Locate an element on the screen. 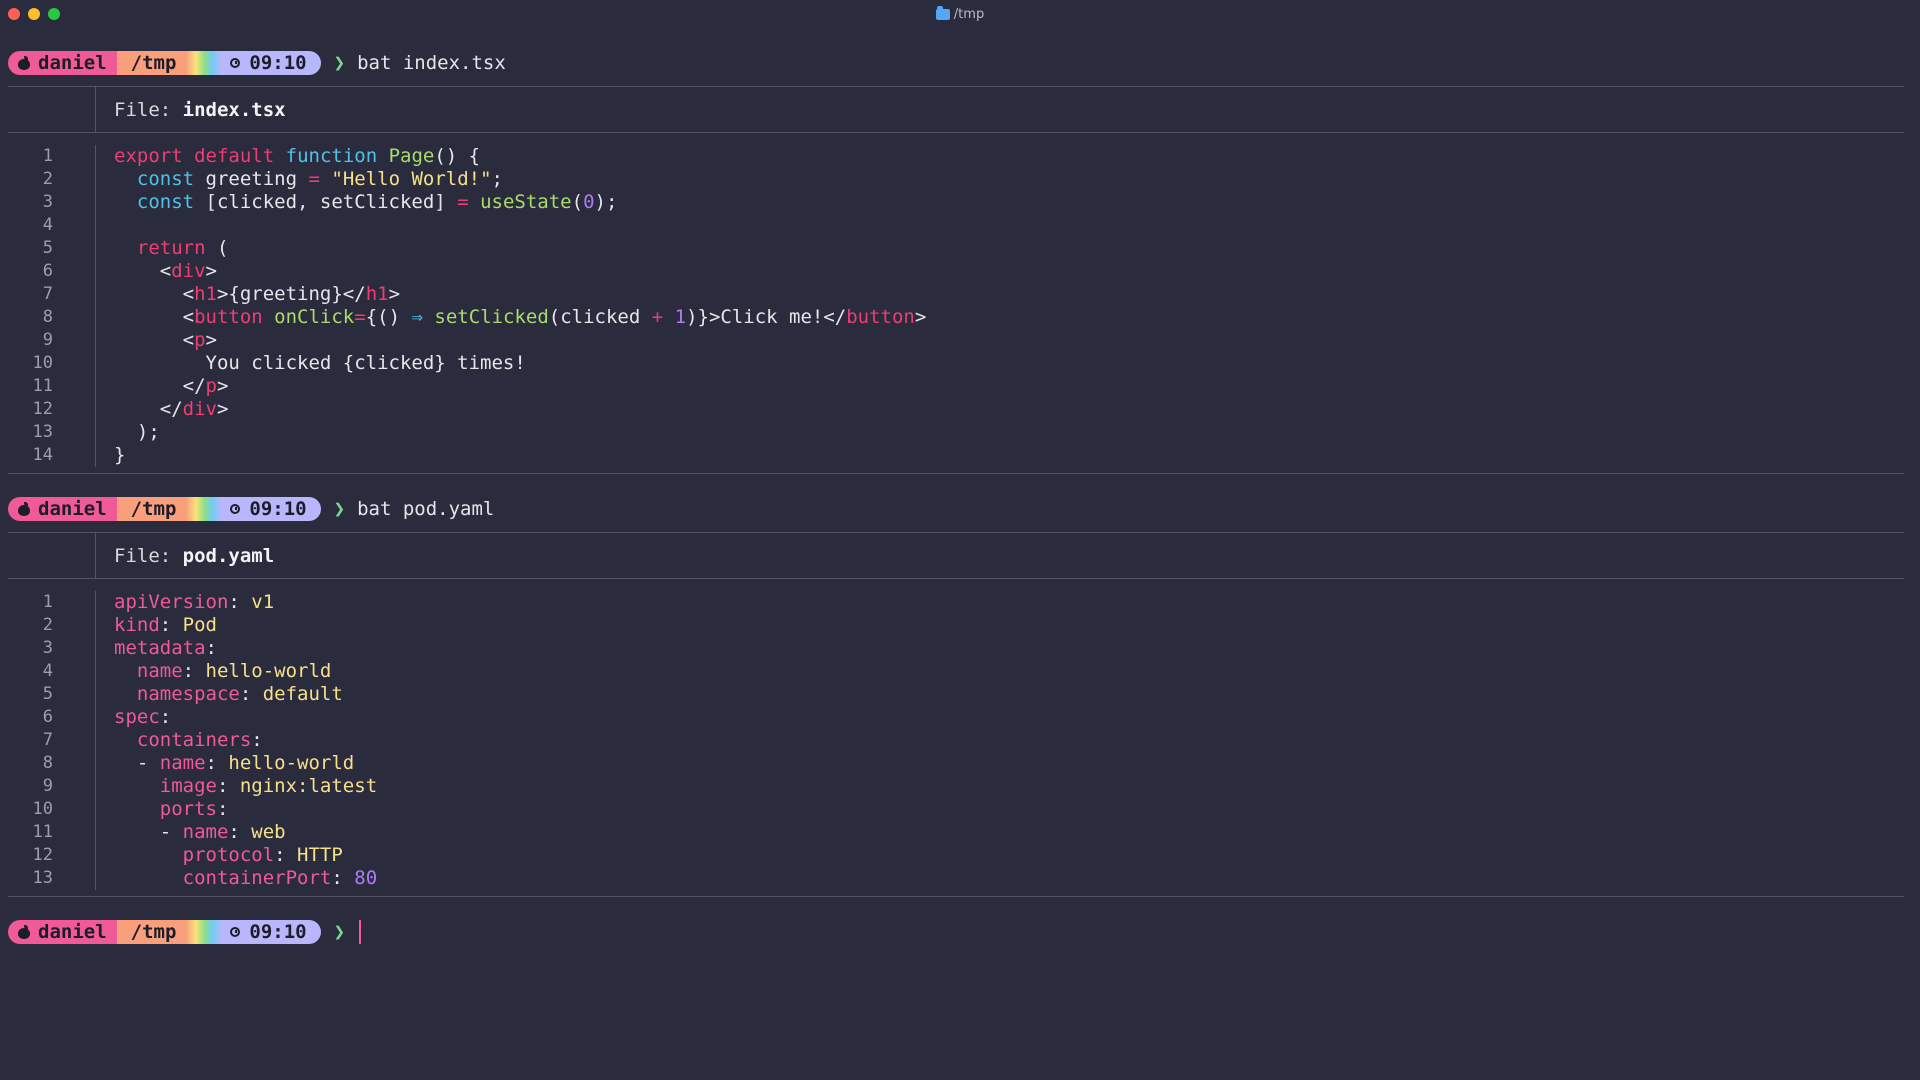  prompt-line: daniel /tmp 09:10 ❯ bat pod.yaml is located at coordinates (956, 509).